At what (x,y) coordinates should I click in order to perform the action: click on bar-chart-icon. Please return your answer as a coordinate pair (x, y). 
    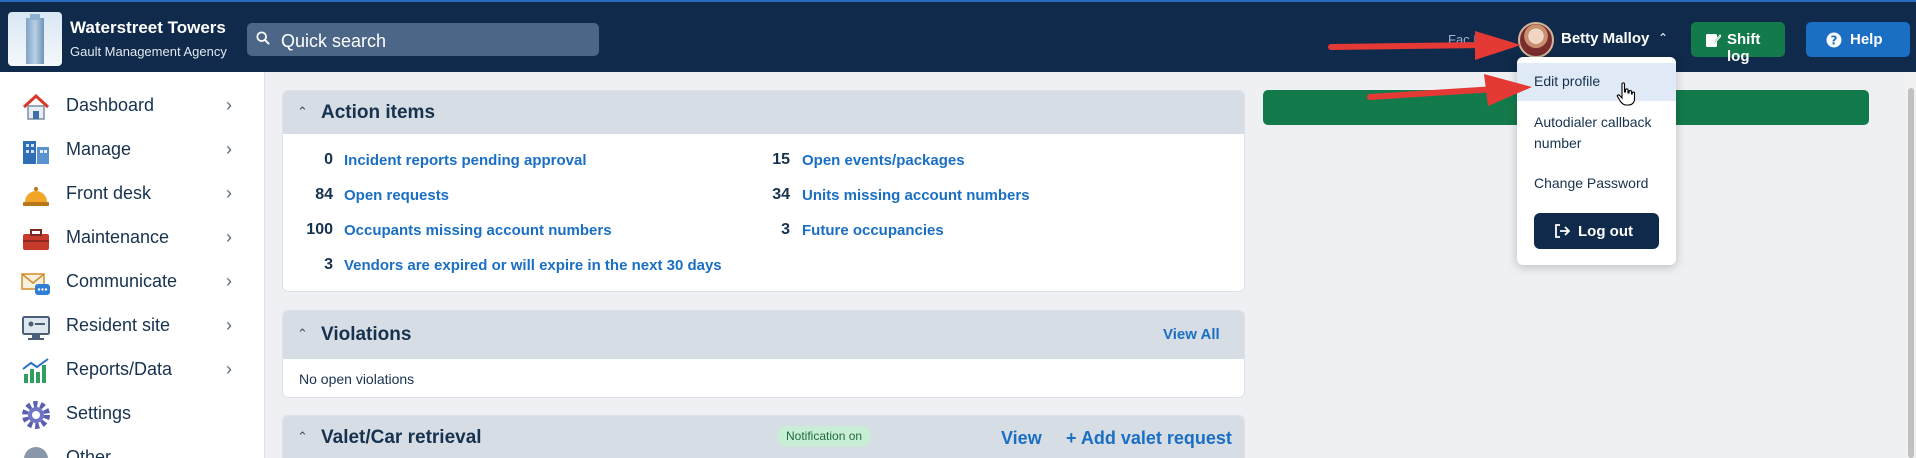
    Looking at the image, I should click on (35, 370).